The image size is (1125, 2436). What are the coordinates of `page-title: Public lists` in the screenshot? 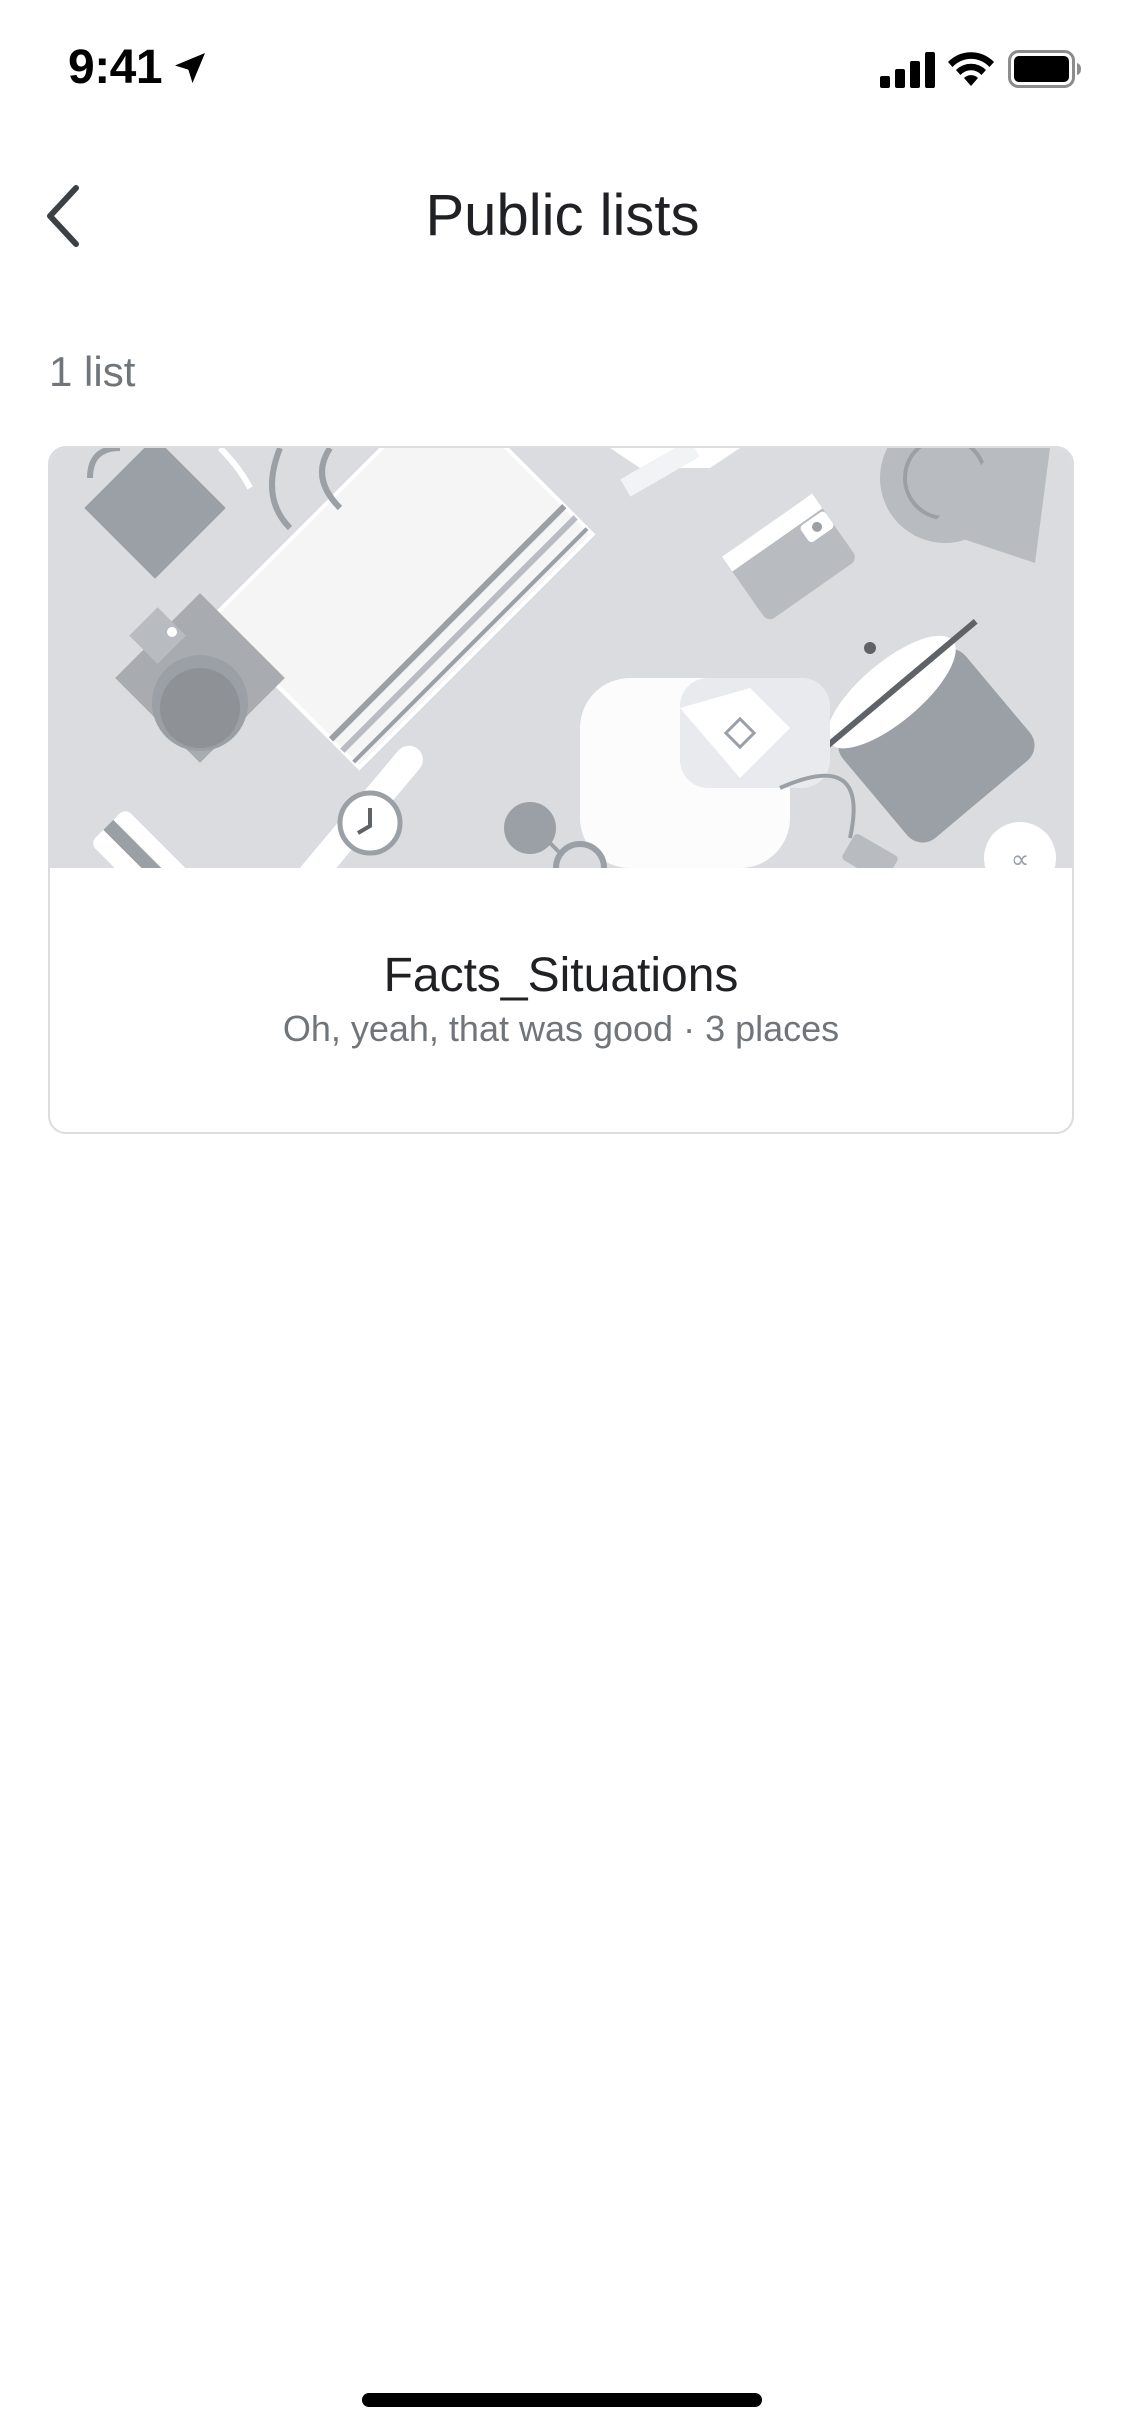 It's located at (562, 215).